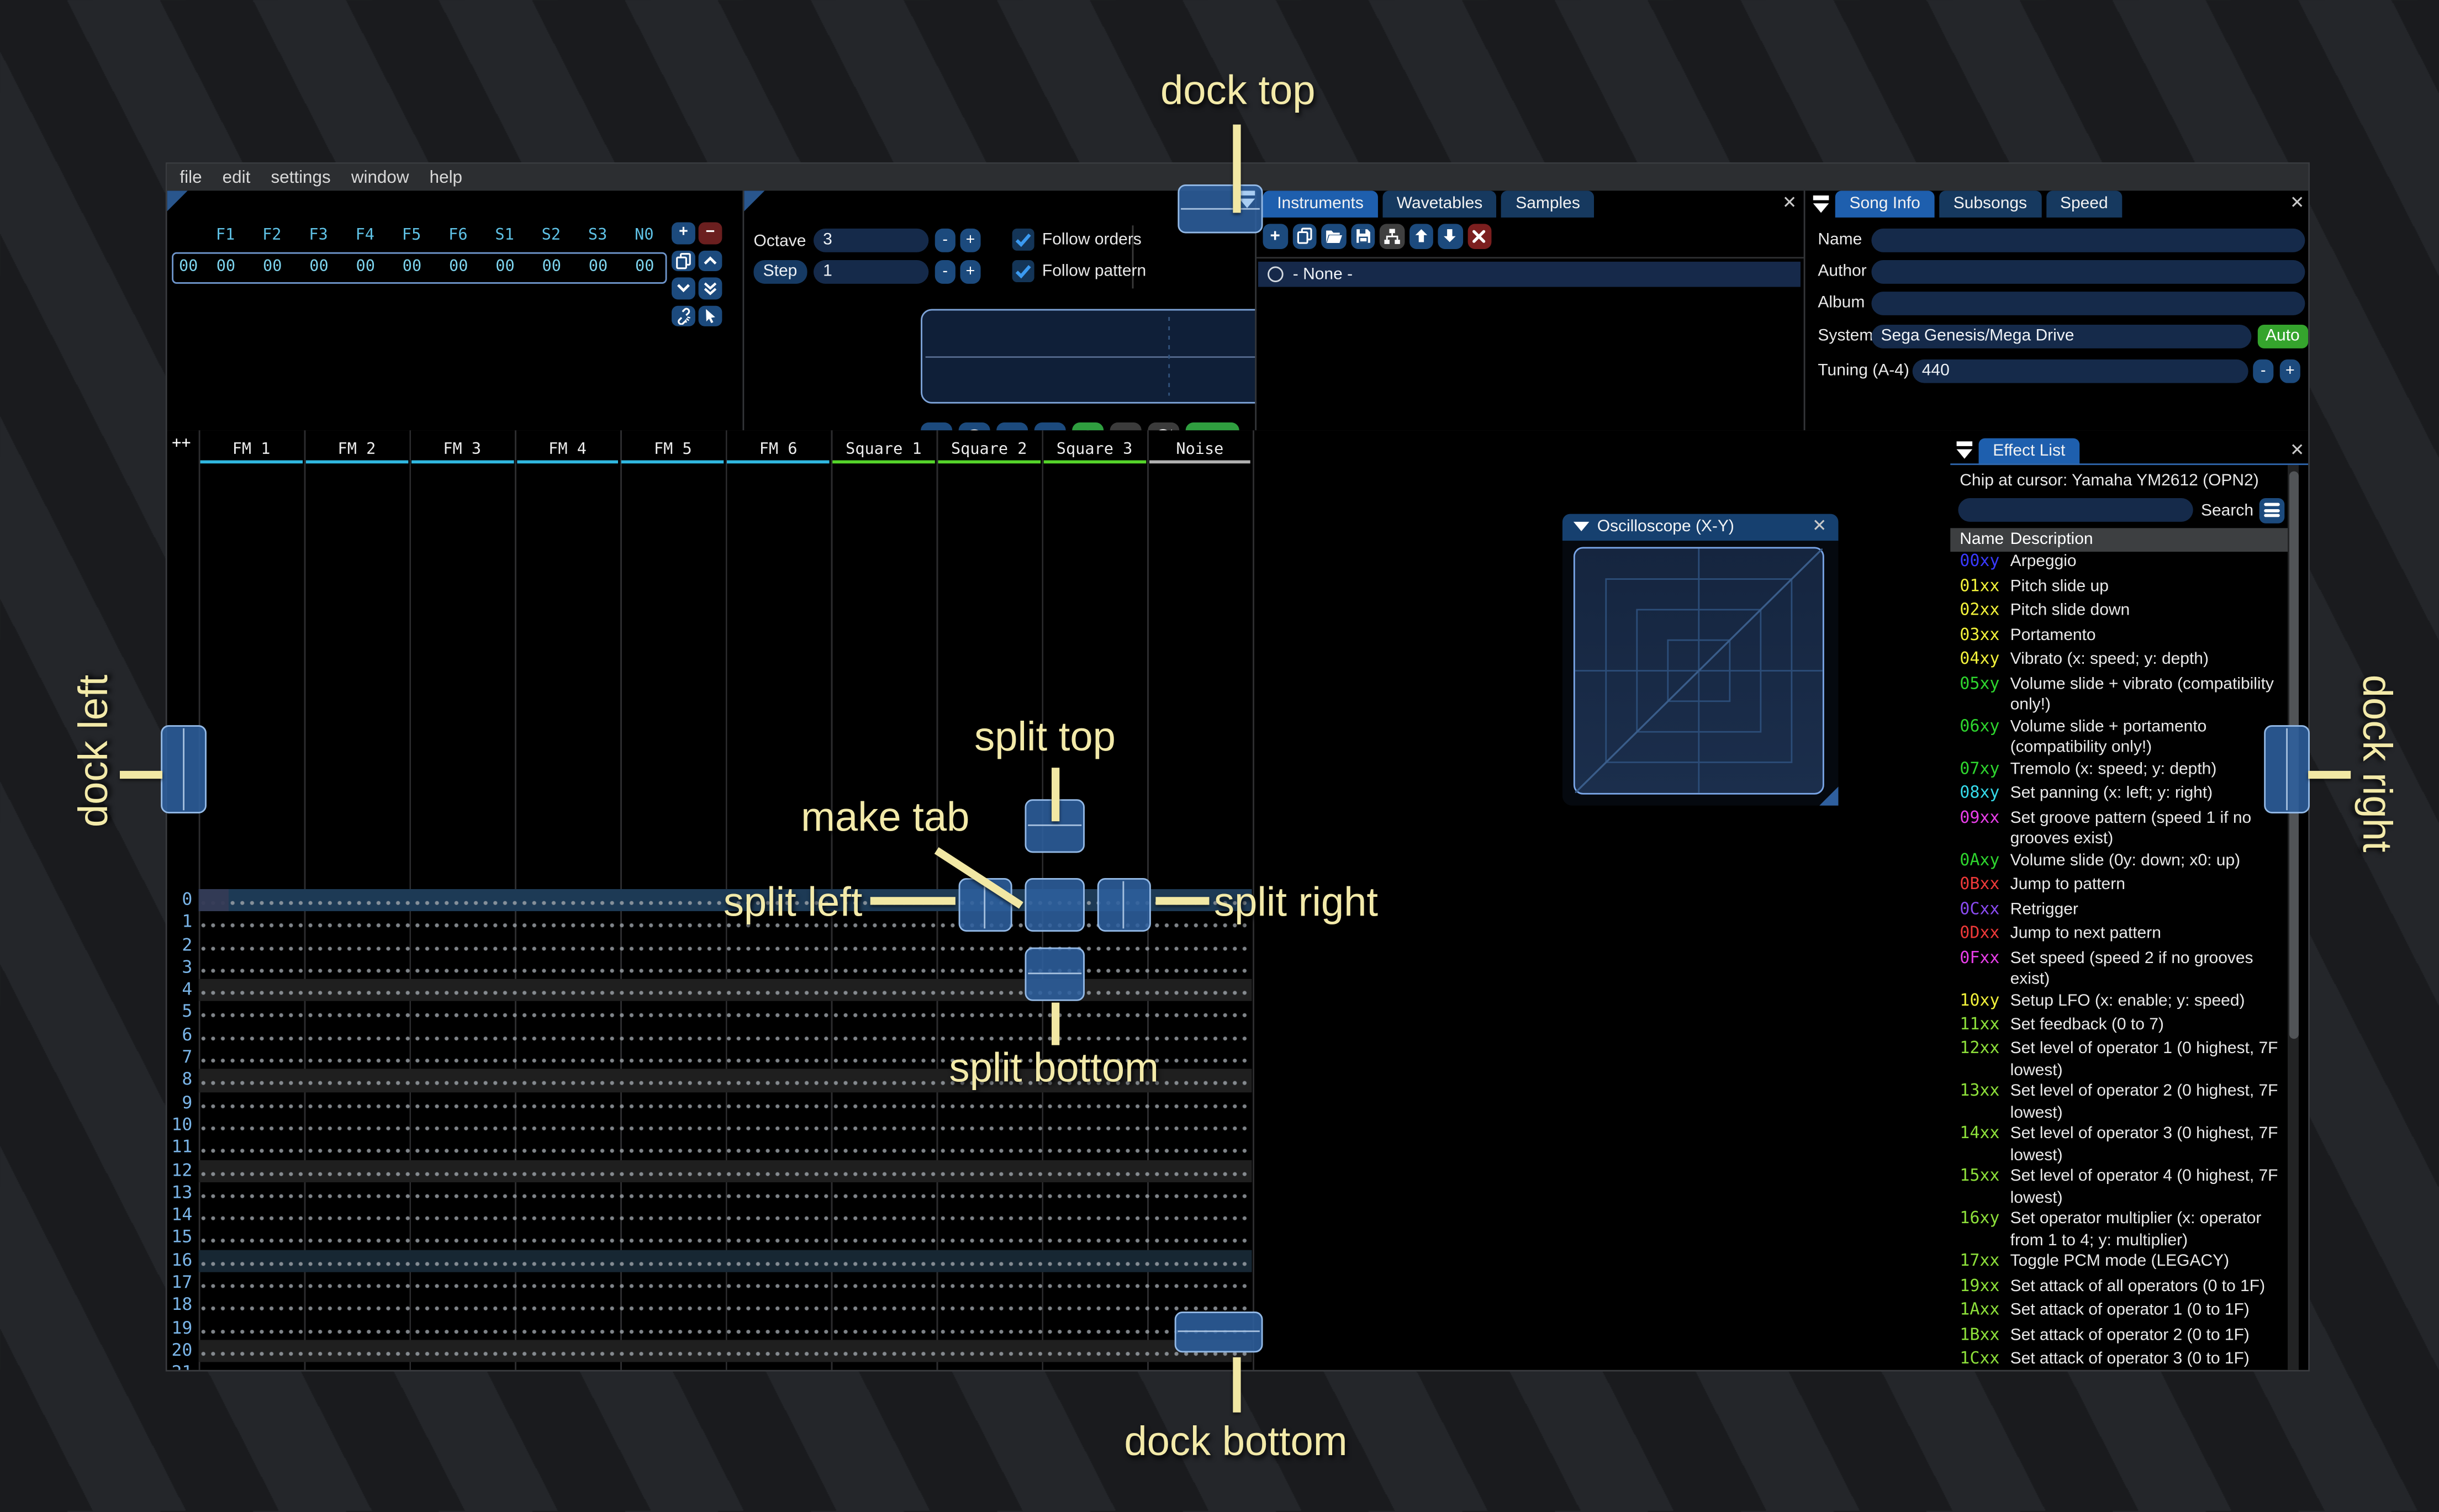  I want to click on instrument-move-up-button, so click(1420, 236).